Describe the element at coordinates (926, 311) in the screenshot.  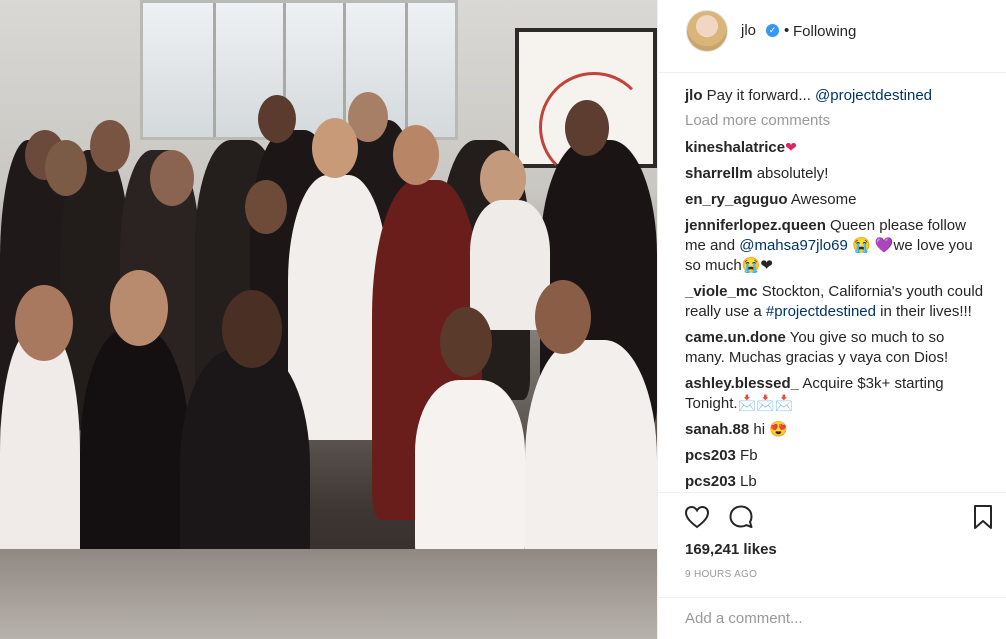
I see `comment-text-continued: in their lives!!!` at that location.